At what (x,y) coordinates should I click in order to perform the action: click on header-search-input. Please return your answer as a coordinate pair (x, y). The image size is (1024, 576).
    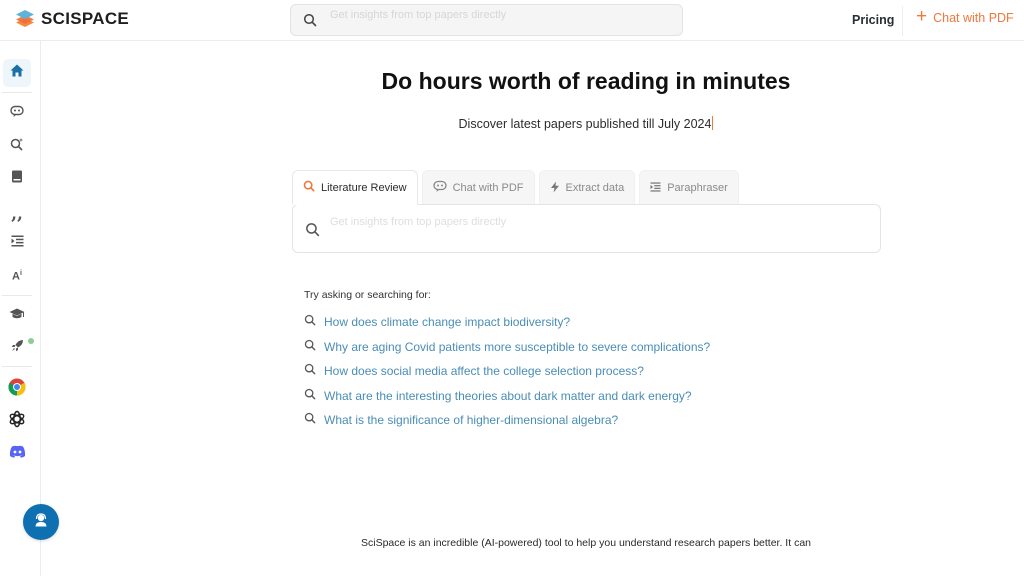
    Looking at the image, I should click on (495, 15).